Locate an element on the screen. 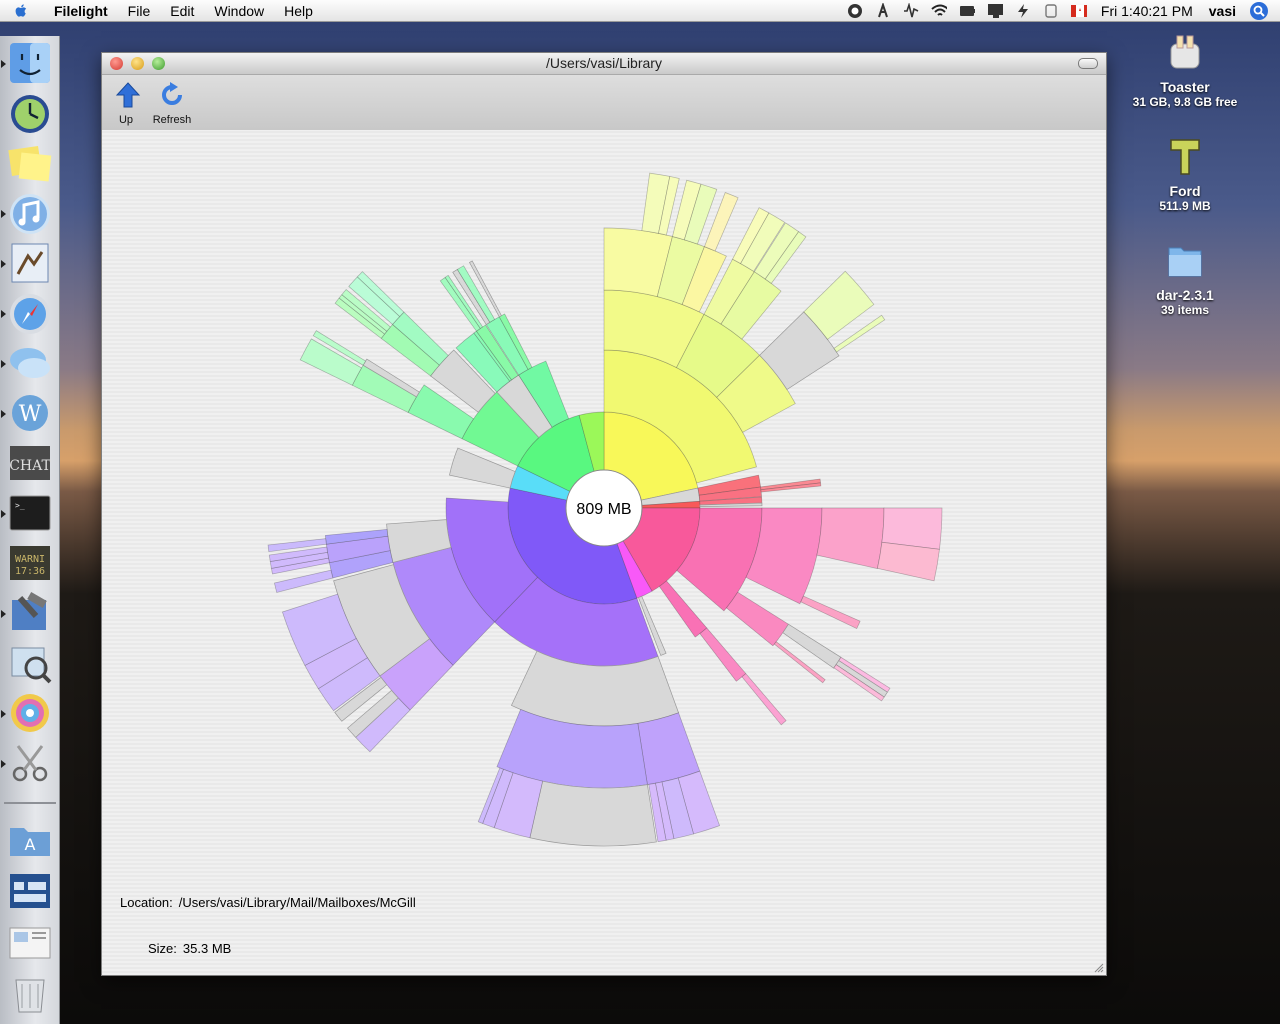 The image size is (1280, 1024). menu-edit: Edit is located at coordinates (182, 11).